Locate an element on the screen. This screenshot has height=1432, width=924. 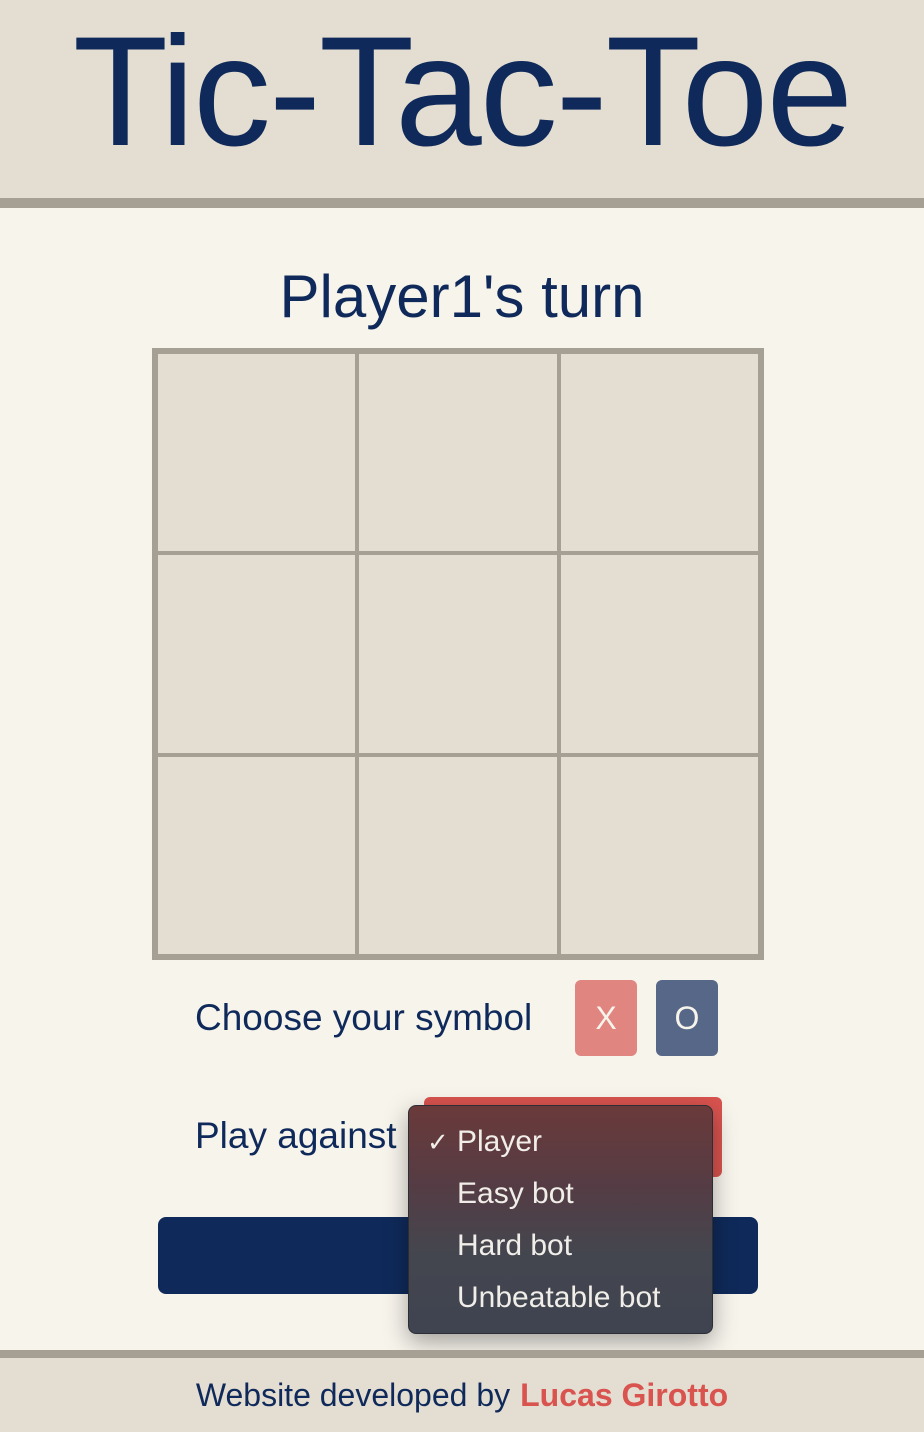
opponent-option-hard-bot: Hard bot is located at coordinates (560, 1246).